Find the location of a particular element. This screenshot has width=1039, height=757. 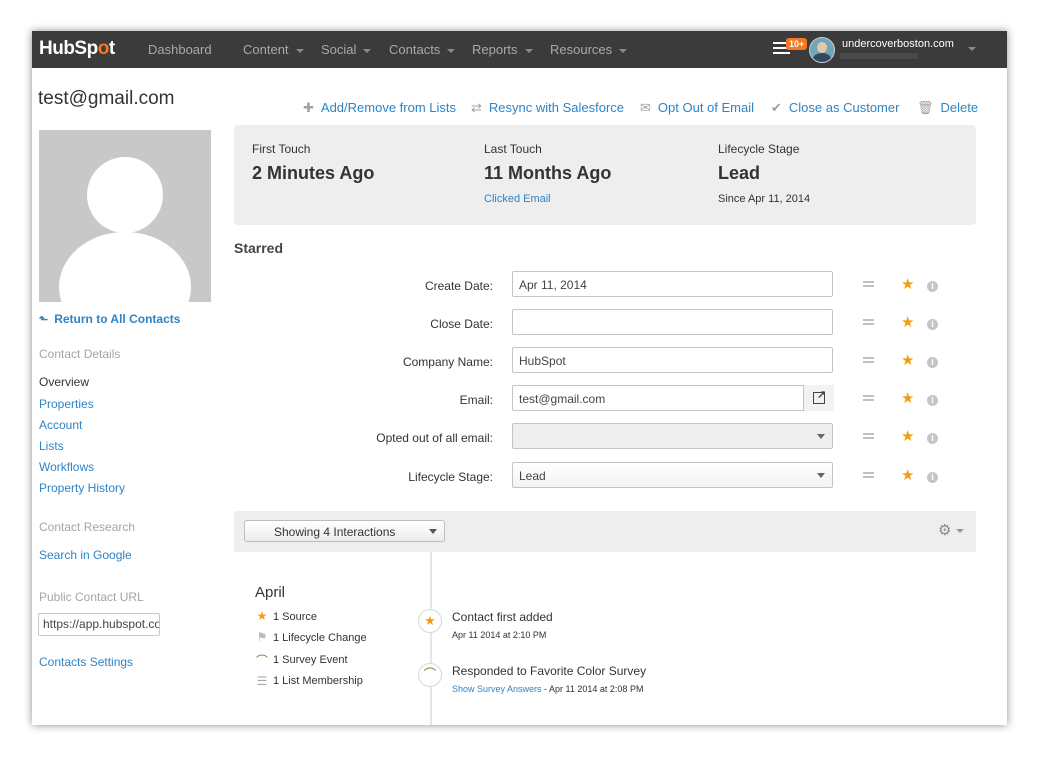

nav-resources-label: Resources is located at coordinates (581, 49).